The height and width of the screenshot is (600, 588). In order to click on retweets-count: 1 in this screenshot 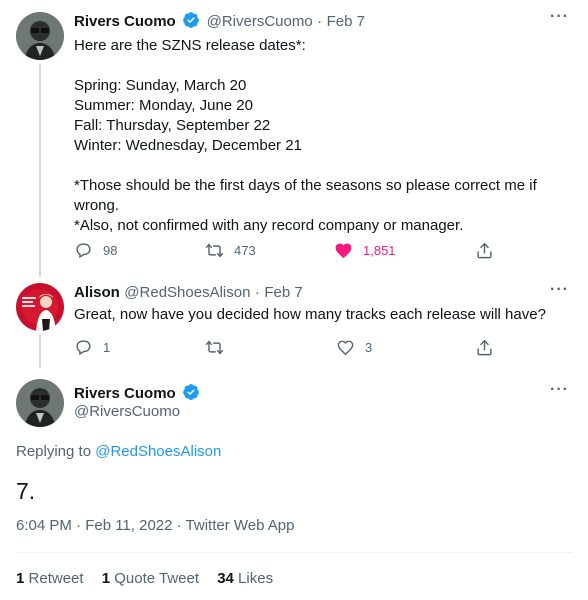, I will do `click(20, 578)`.